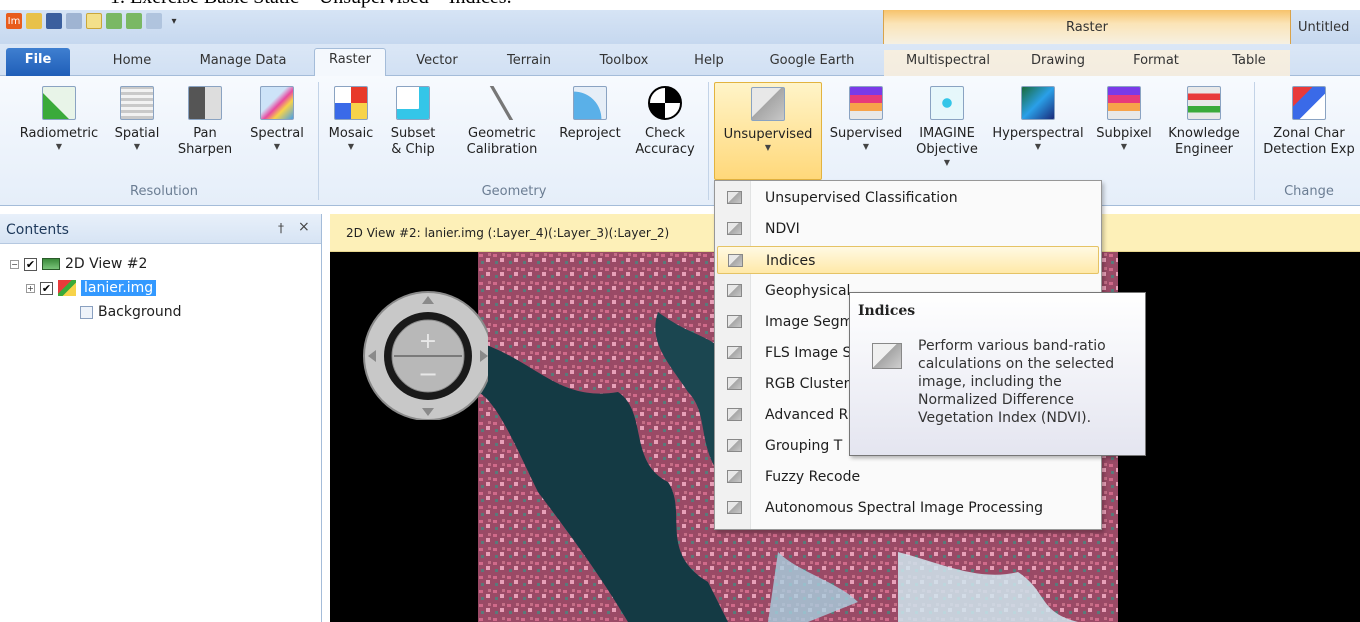 This screenshot has width=1360, height=622. Describe the element at coordinates (768, 104) in the screenshot. I see `unsupervised-icon` at that location.